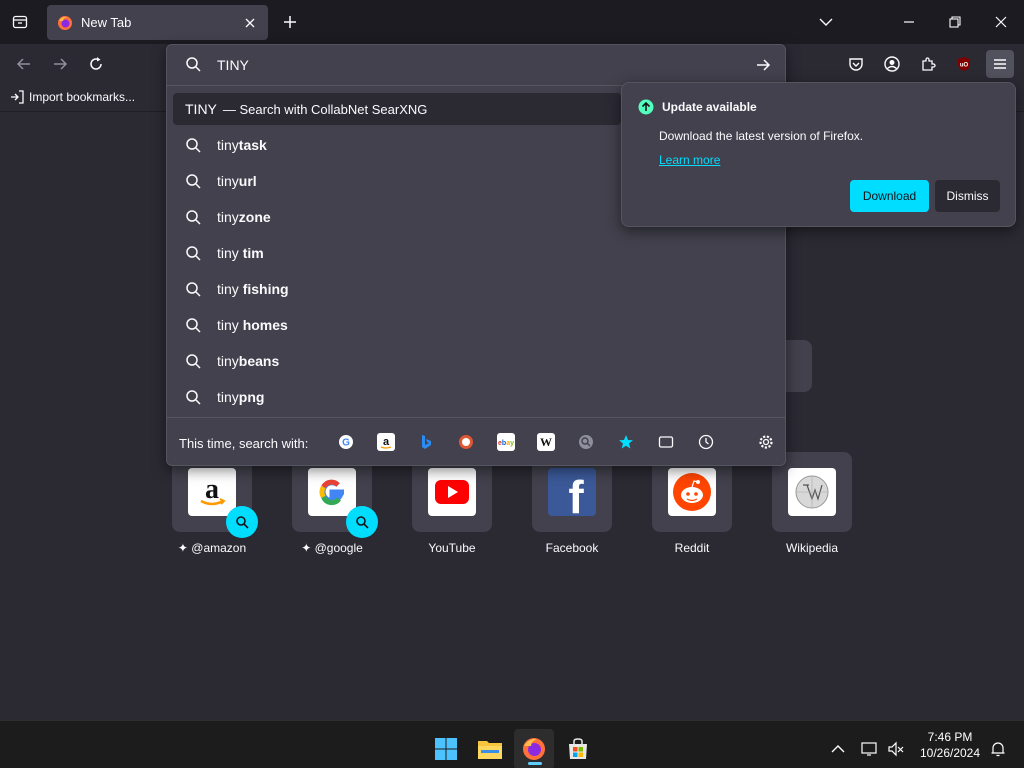 This screenshot has width=1024, height=768. I want to click on suggestion-item: tiny tim, so click(397, 253).